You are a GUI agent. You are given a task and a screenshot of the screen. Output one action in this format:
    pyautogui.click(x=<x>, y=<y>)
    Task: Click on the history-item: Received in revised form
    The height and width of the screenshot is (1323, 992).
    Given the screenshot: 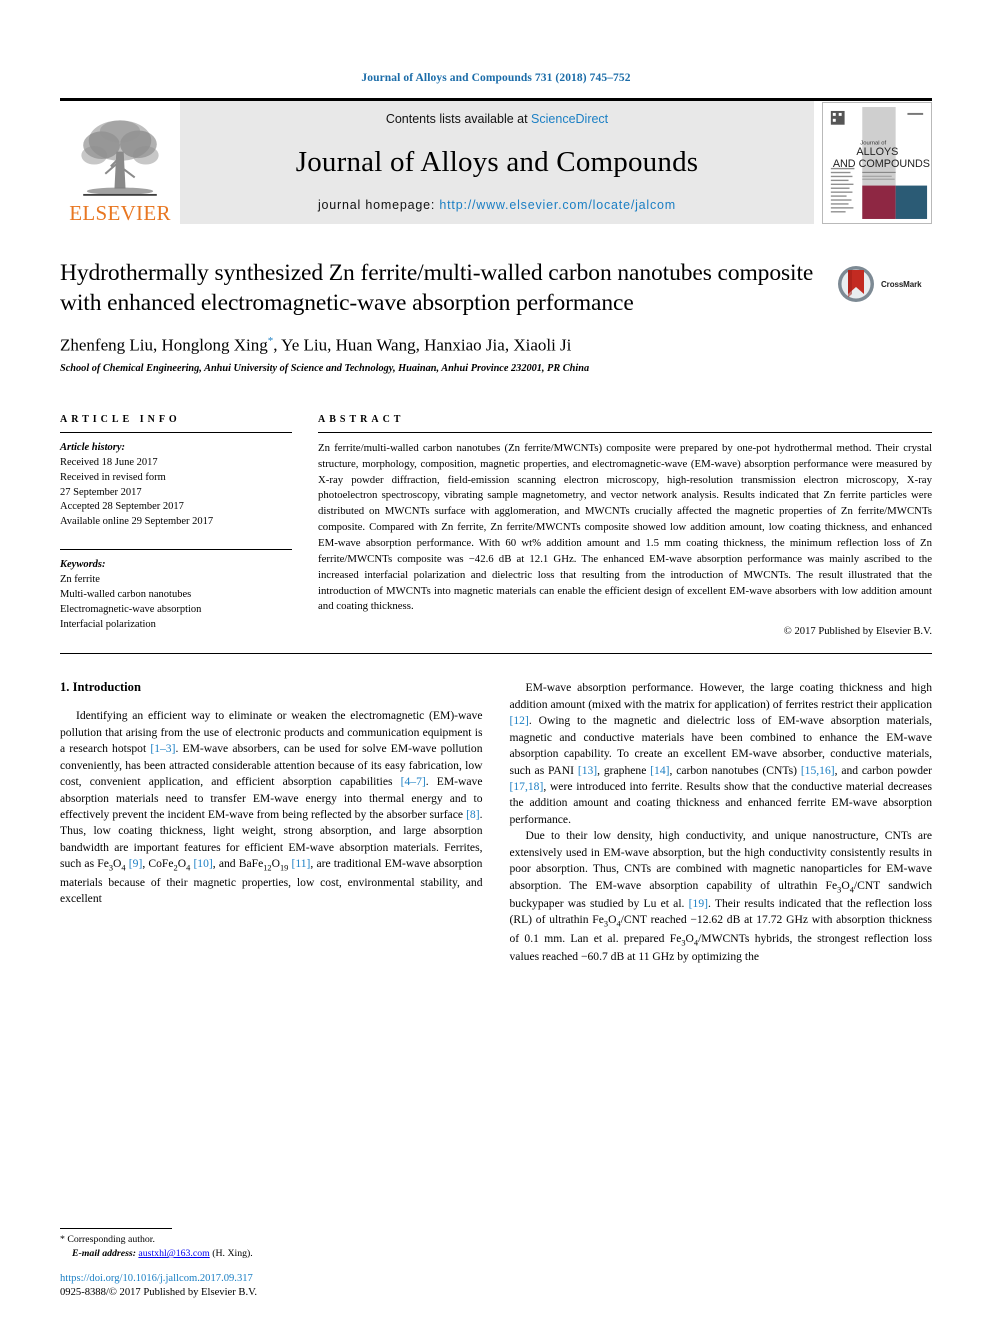 What is the action you would take?
    pyautogui.click(x=113, y=477)
    